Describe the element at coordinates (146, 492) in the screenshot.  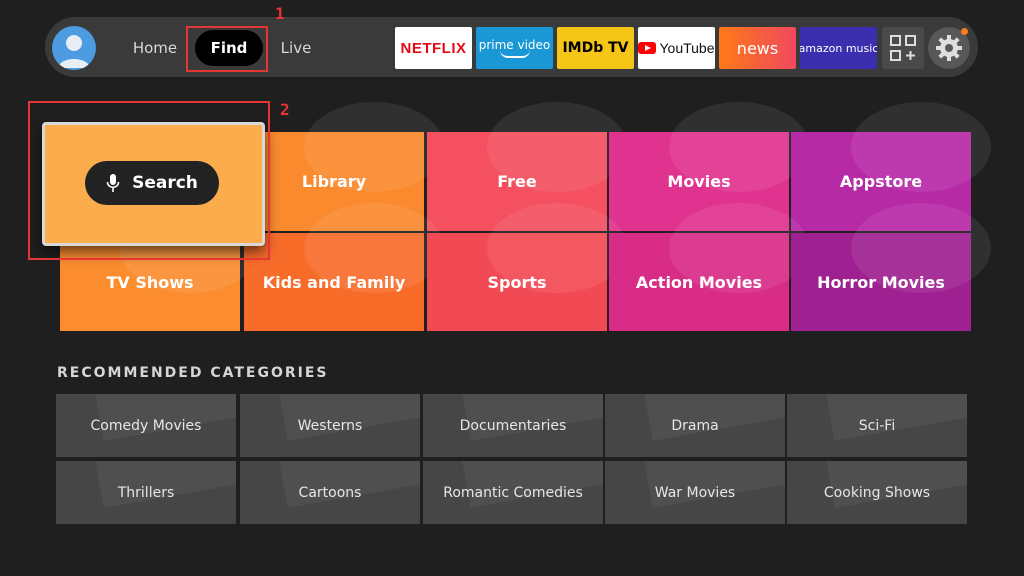
I see `category-thrillers: Thrillers` at that location.